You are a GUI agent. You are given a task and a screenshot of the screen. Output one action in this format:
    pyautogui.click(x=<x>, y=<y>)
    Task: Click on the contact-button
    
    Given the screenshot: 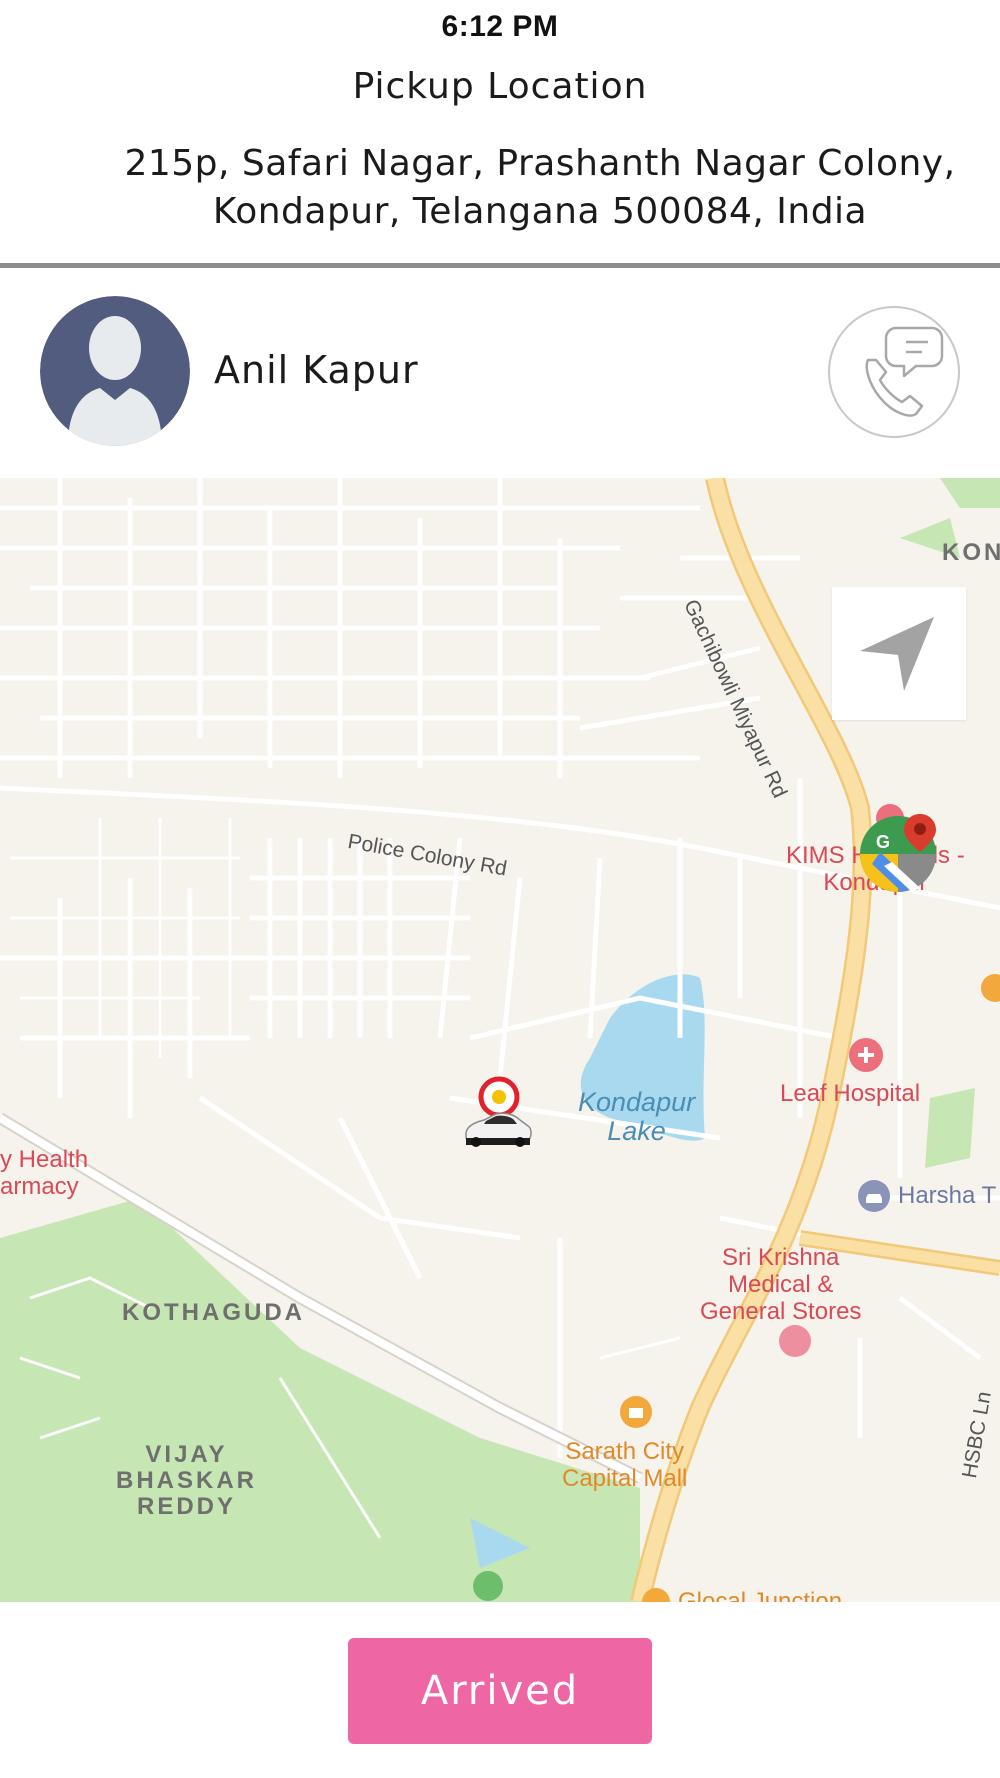 What is the action you would take?
    pyautogui.click(x=894, y=372)
    